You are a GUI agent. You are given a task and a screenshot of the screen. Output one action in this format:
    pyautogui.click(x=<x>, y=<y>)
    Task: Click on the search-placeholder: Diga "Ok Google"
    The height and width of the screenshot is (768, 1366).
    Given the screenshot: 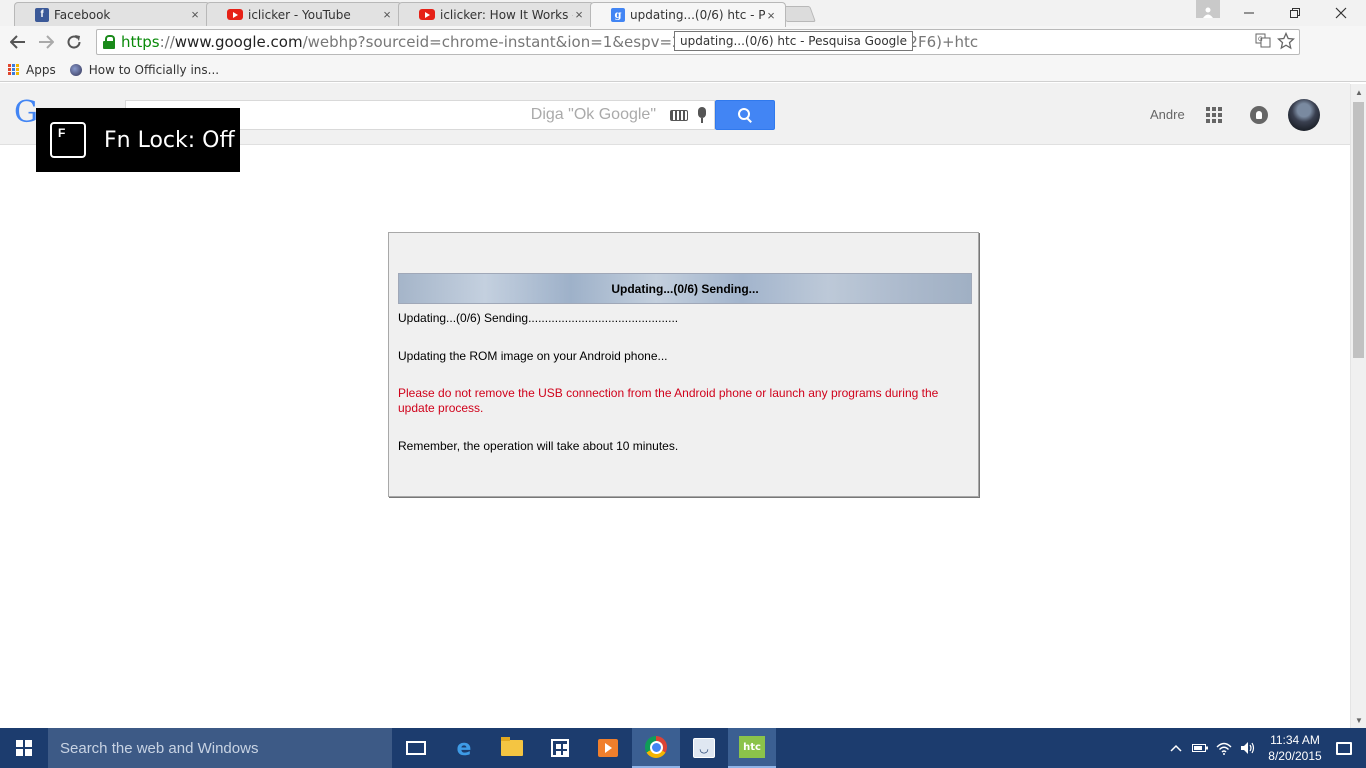 What is the action you would take?
    pyautogui.click(x=593, y=114)
    